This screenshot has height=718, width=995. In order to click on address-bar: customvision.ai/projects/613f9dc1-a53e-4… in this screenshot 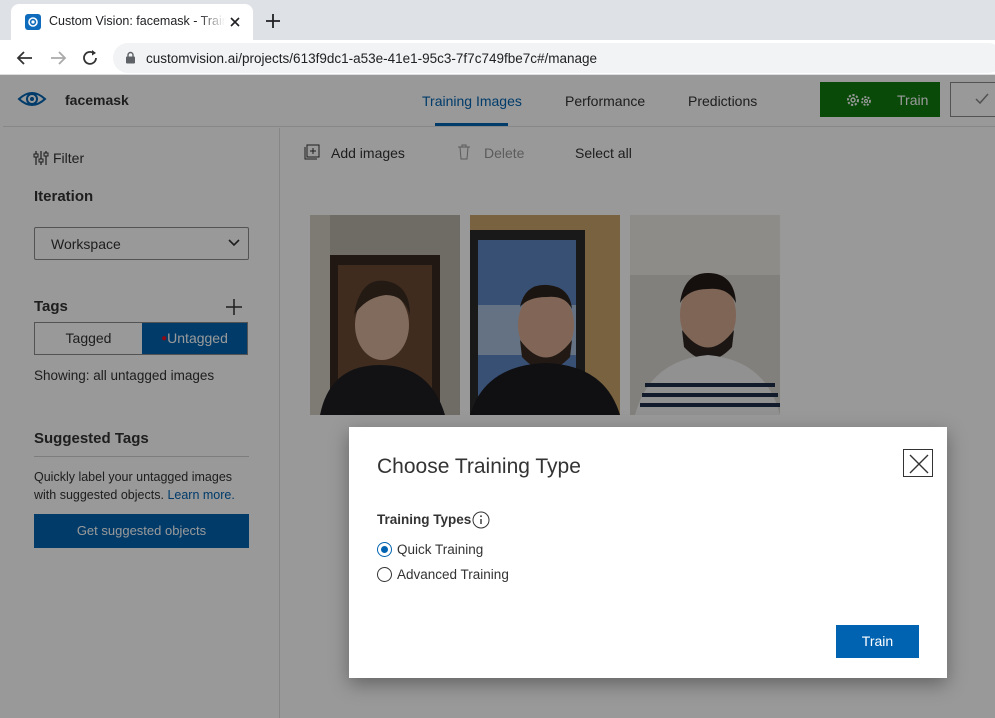, I will do `click(554, 58)`.